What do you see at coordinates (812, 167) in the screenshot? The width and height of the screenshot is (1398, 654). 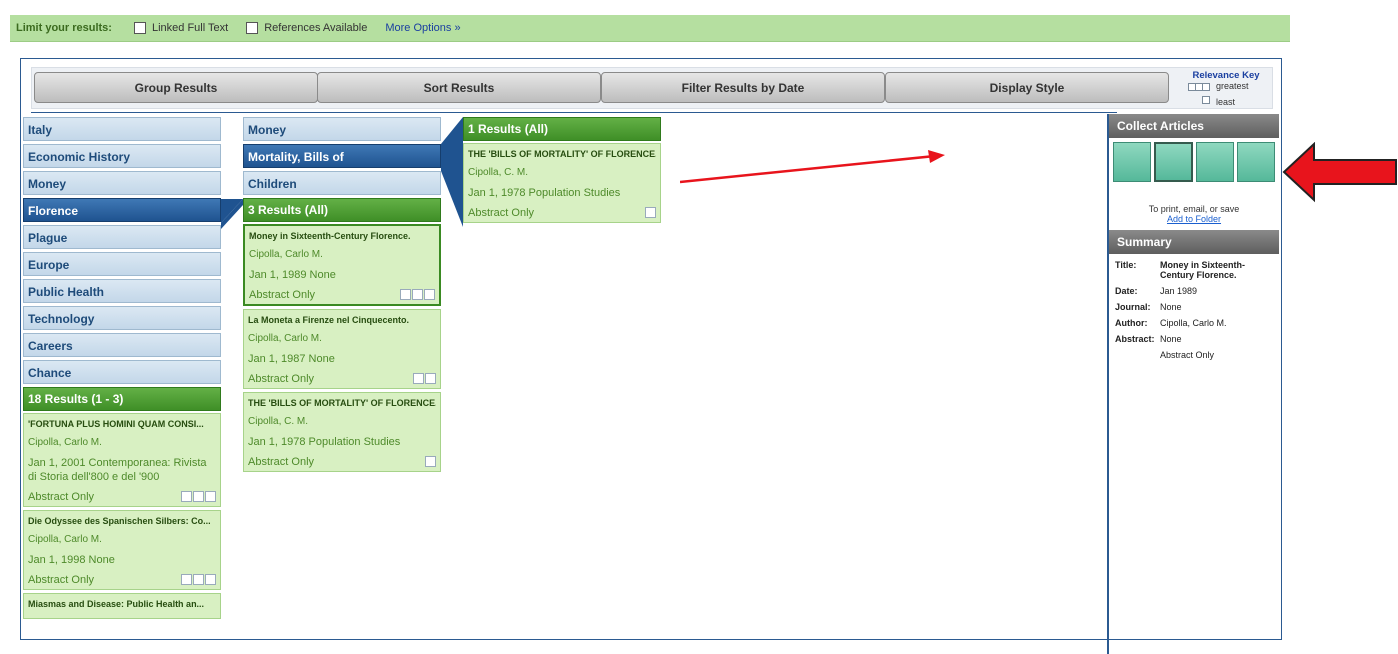 I see `annotation-arrow-thin` at bounding box center [812, 167].